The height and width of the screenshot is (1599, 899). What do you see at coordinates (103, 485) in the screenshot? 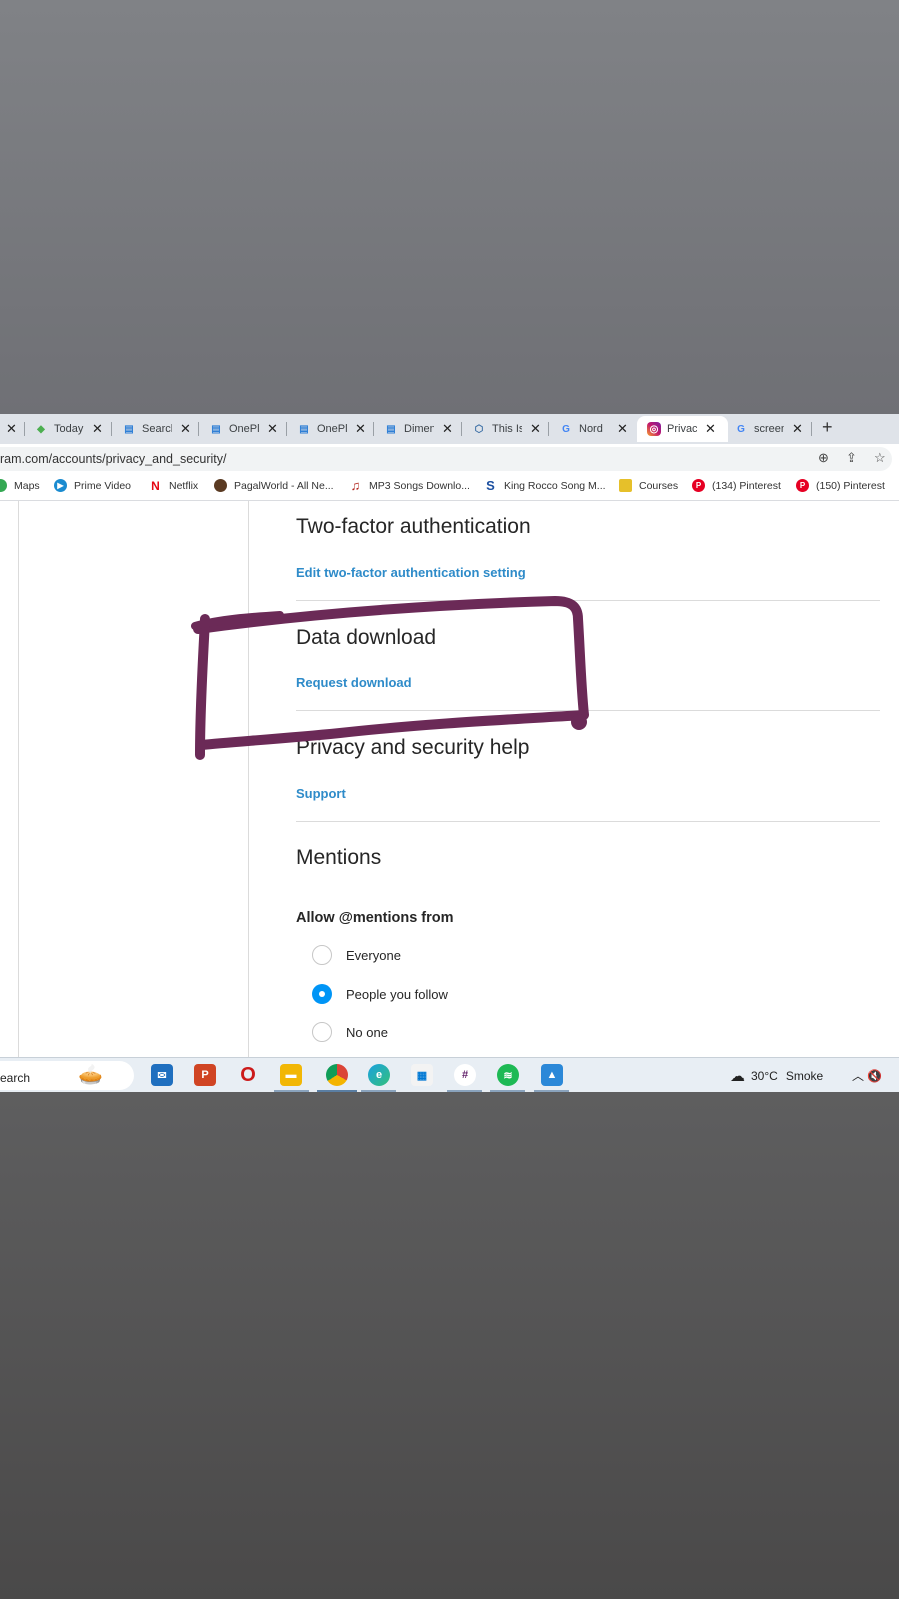
I see `bookmark-label: Prime Video` at bounding box center [103, 485].